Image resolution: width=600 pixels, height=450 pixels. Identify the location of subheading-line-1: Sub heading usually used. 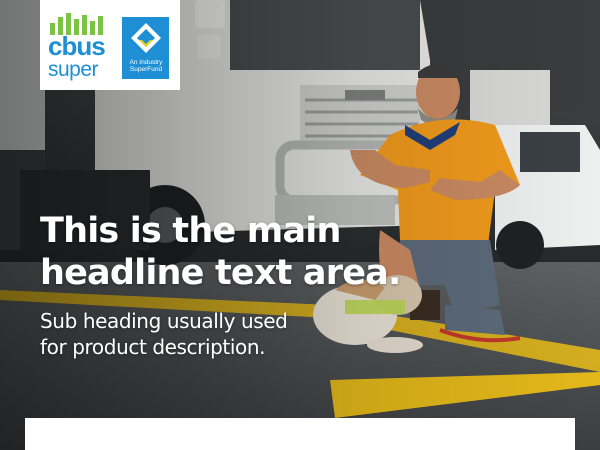
(164, 321).